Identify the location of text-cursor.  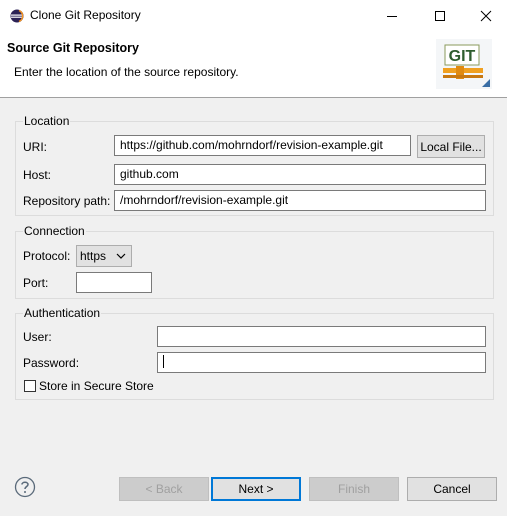
(163, 361).